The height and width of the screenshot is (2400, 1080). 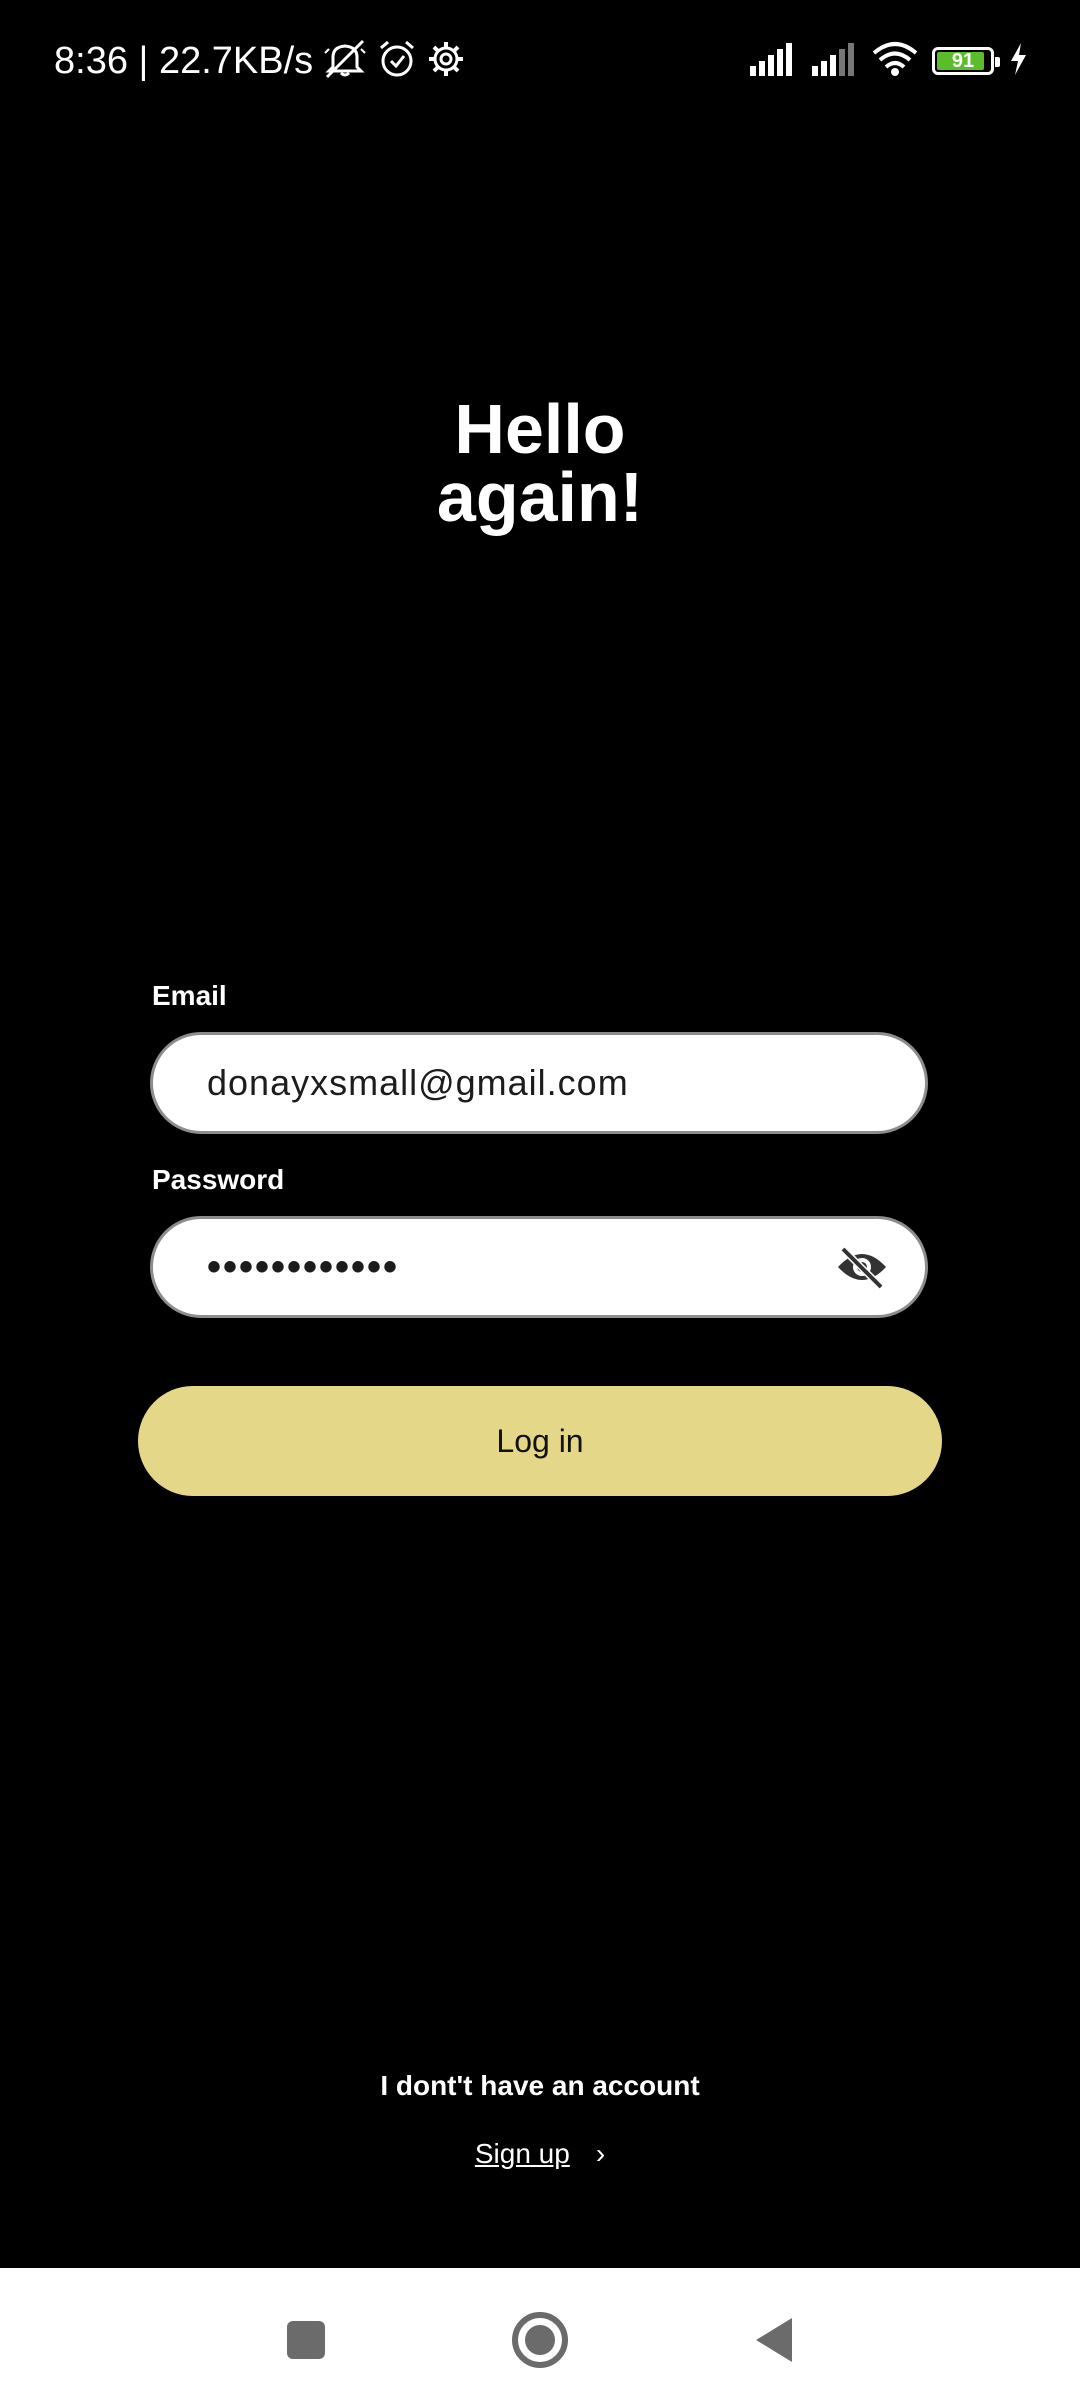 I want to click on alarm-icon, so click(x=397, y=61).